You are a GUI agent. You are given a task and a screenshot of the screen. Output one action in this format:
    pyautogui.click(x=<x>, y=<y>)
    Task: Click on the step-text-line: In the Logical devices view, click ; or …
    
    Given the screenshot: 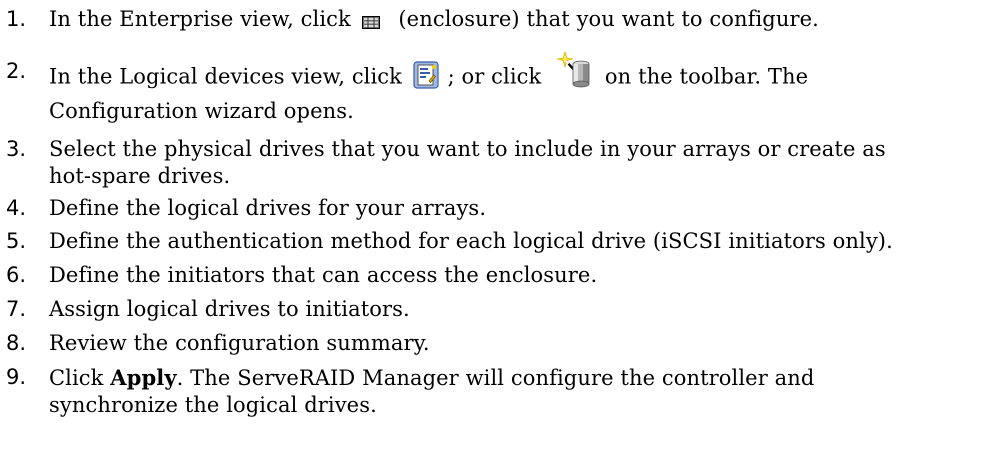 What is the action you would take?
    pyautogui.click(x=524, y=74)
    